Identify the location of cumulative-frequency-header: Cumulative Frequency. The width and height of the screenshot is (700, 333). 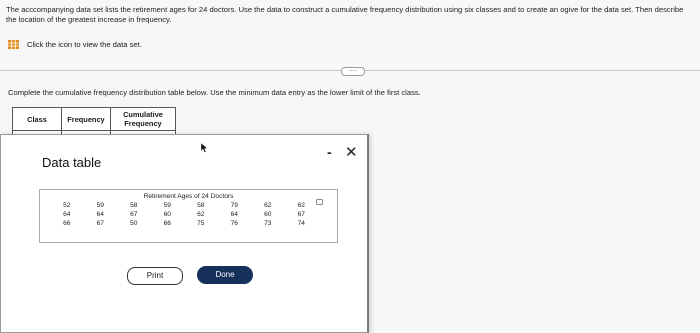
(143, 119).